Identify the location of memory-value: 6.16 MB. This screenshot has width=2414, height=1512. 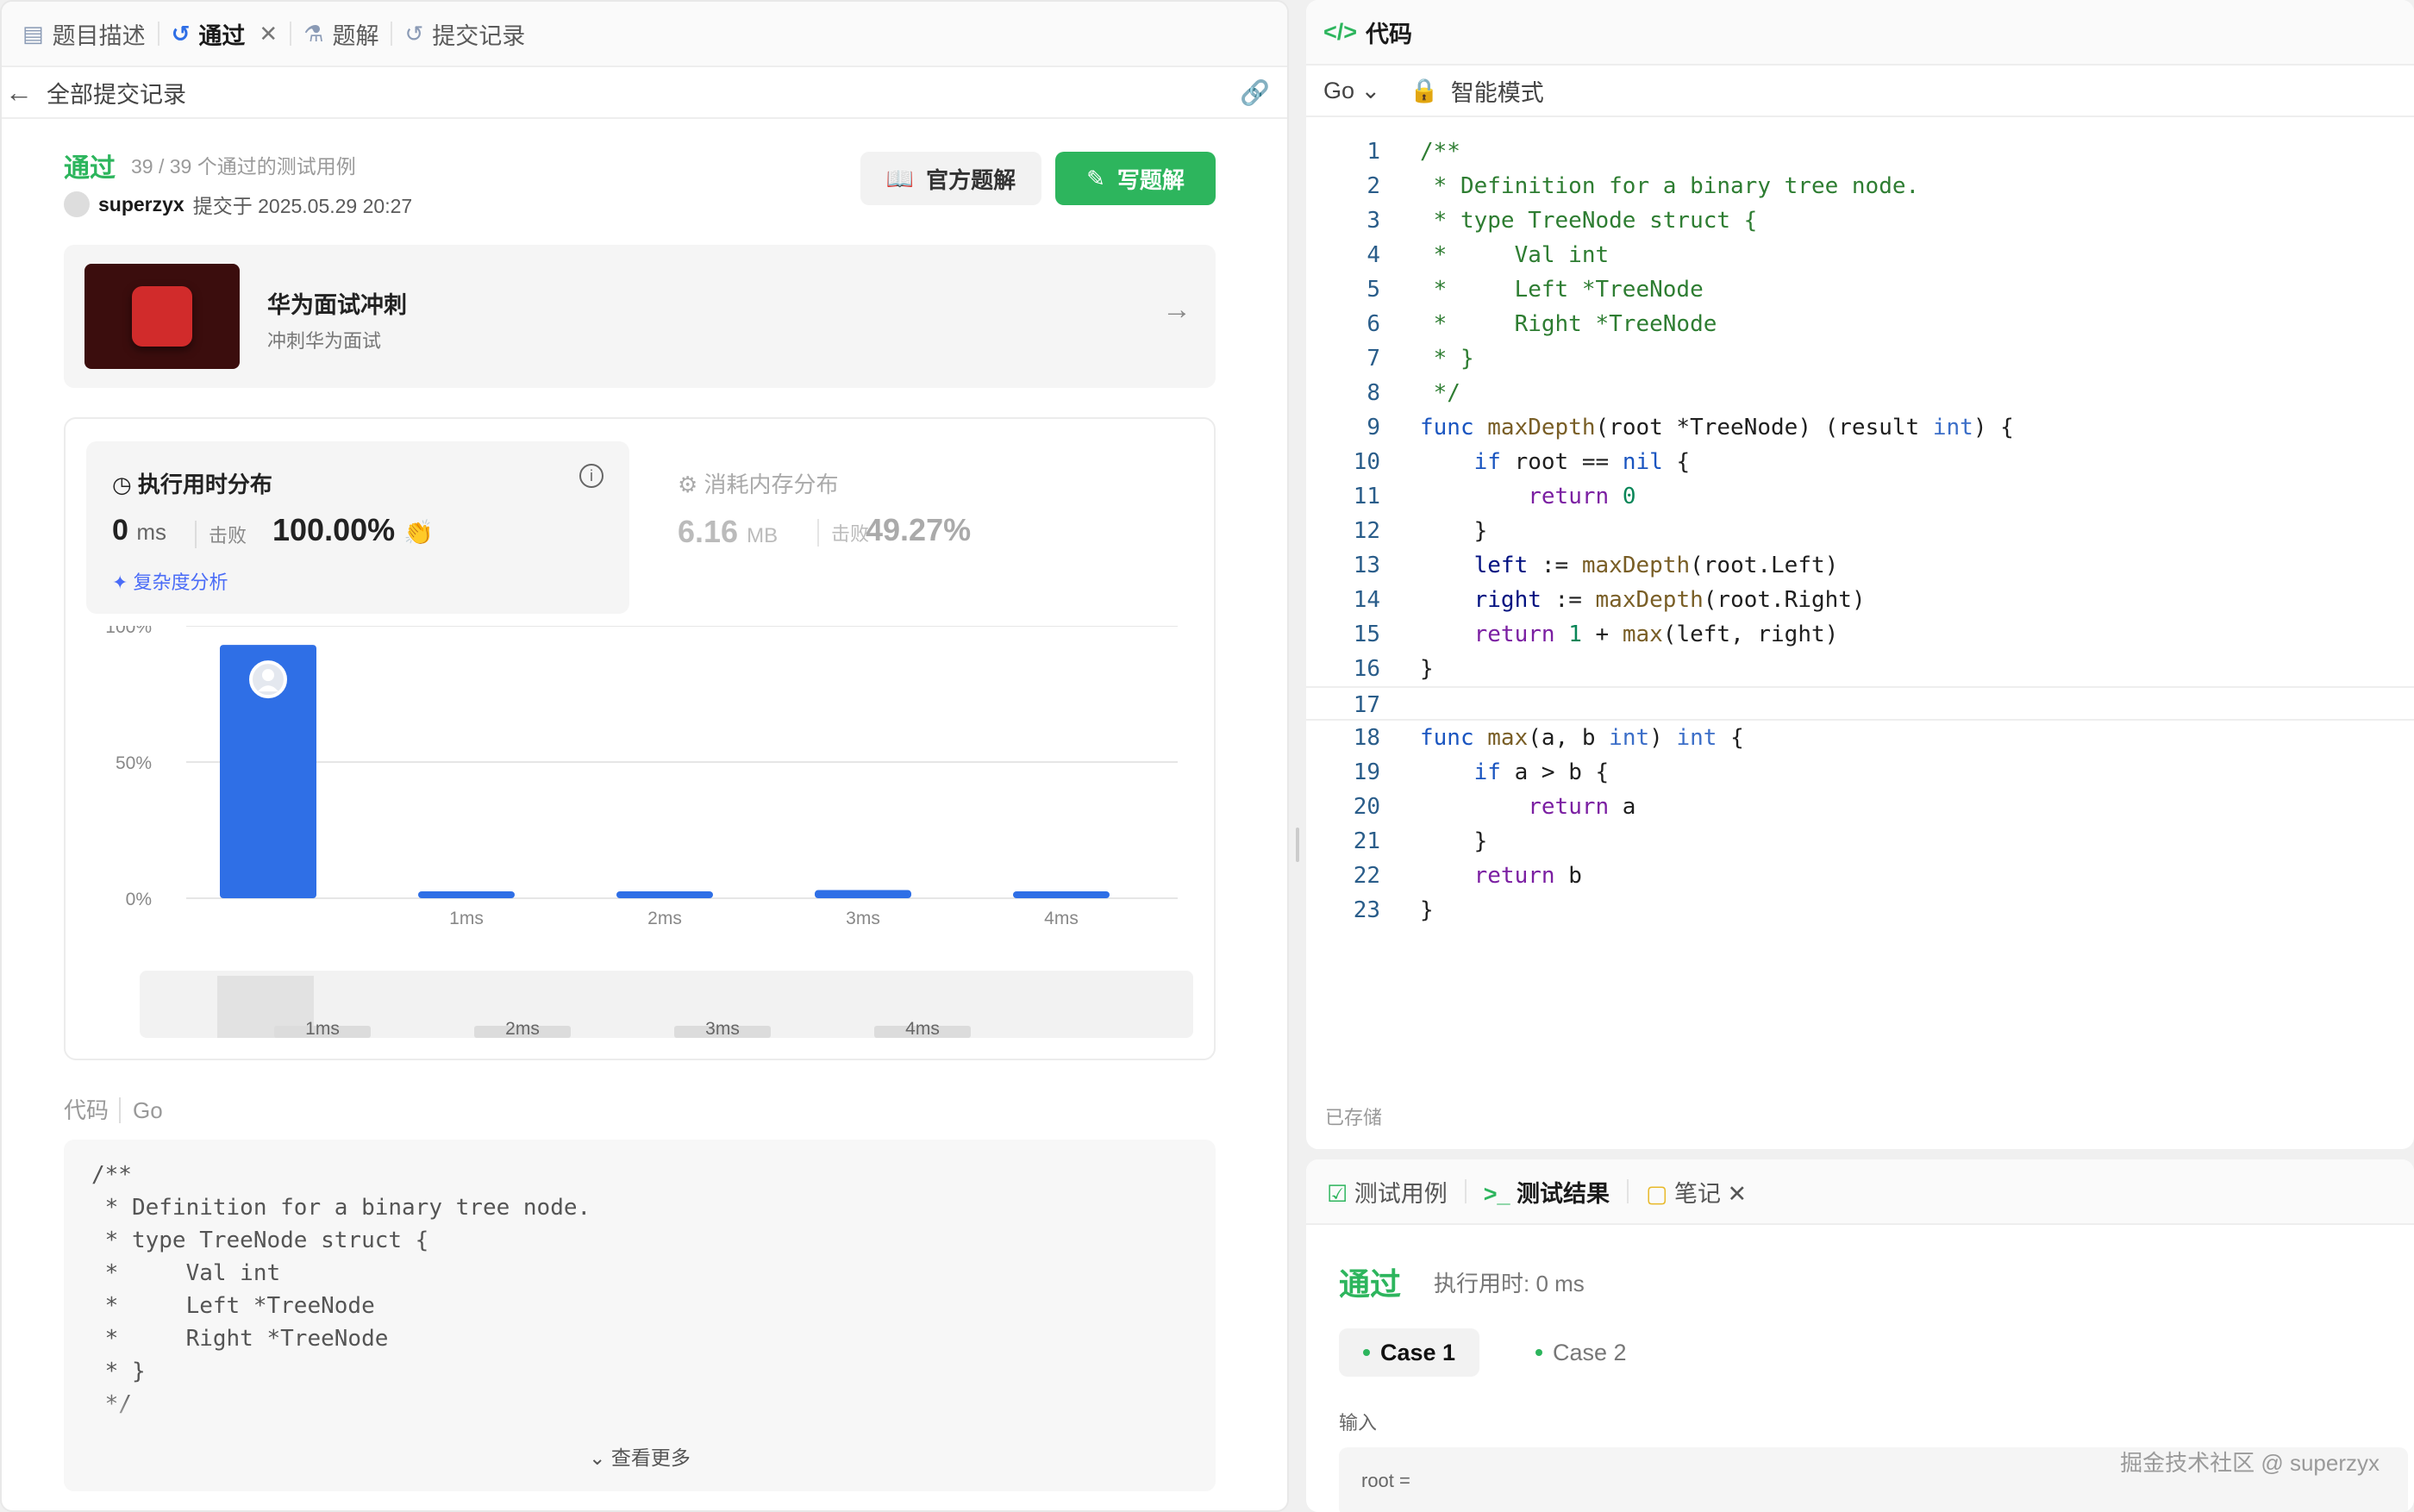
(728, 531).